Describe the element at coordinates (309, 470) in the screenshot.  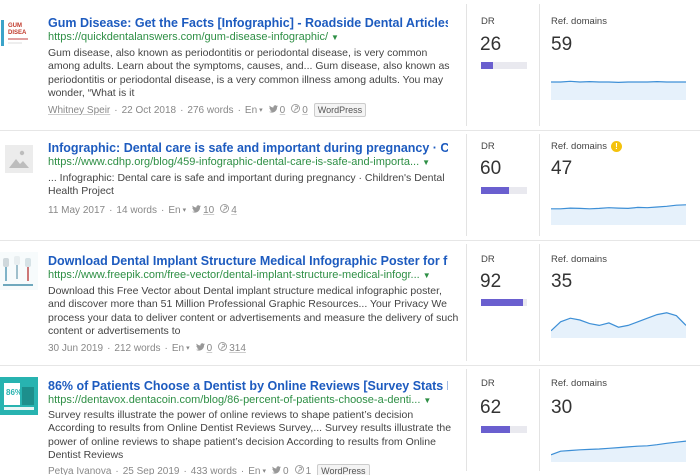
I see `pinterest-count: 1` at that location.